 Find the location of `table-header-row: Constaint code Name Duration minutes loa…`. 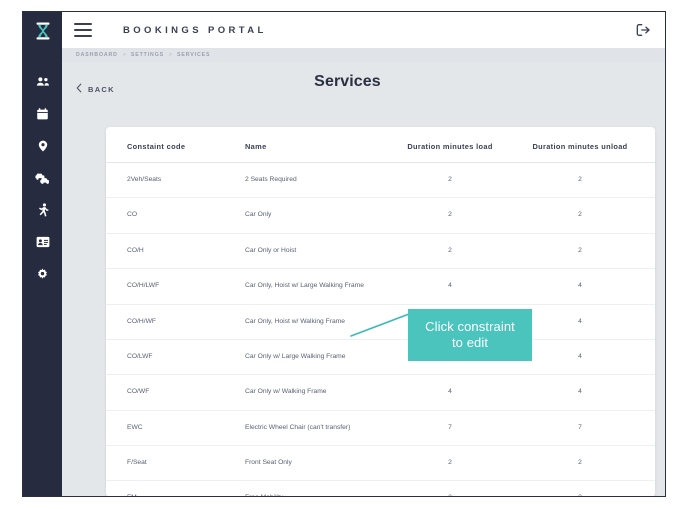

table-header-row: Constaint code Name Duration minutes loa… is located at coordinates (380, 145).